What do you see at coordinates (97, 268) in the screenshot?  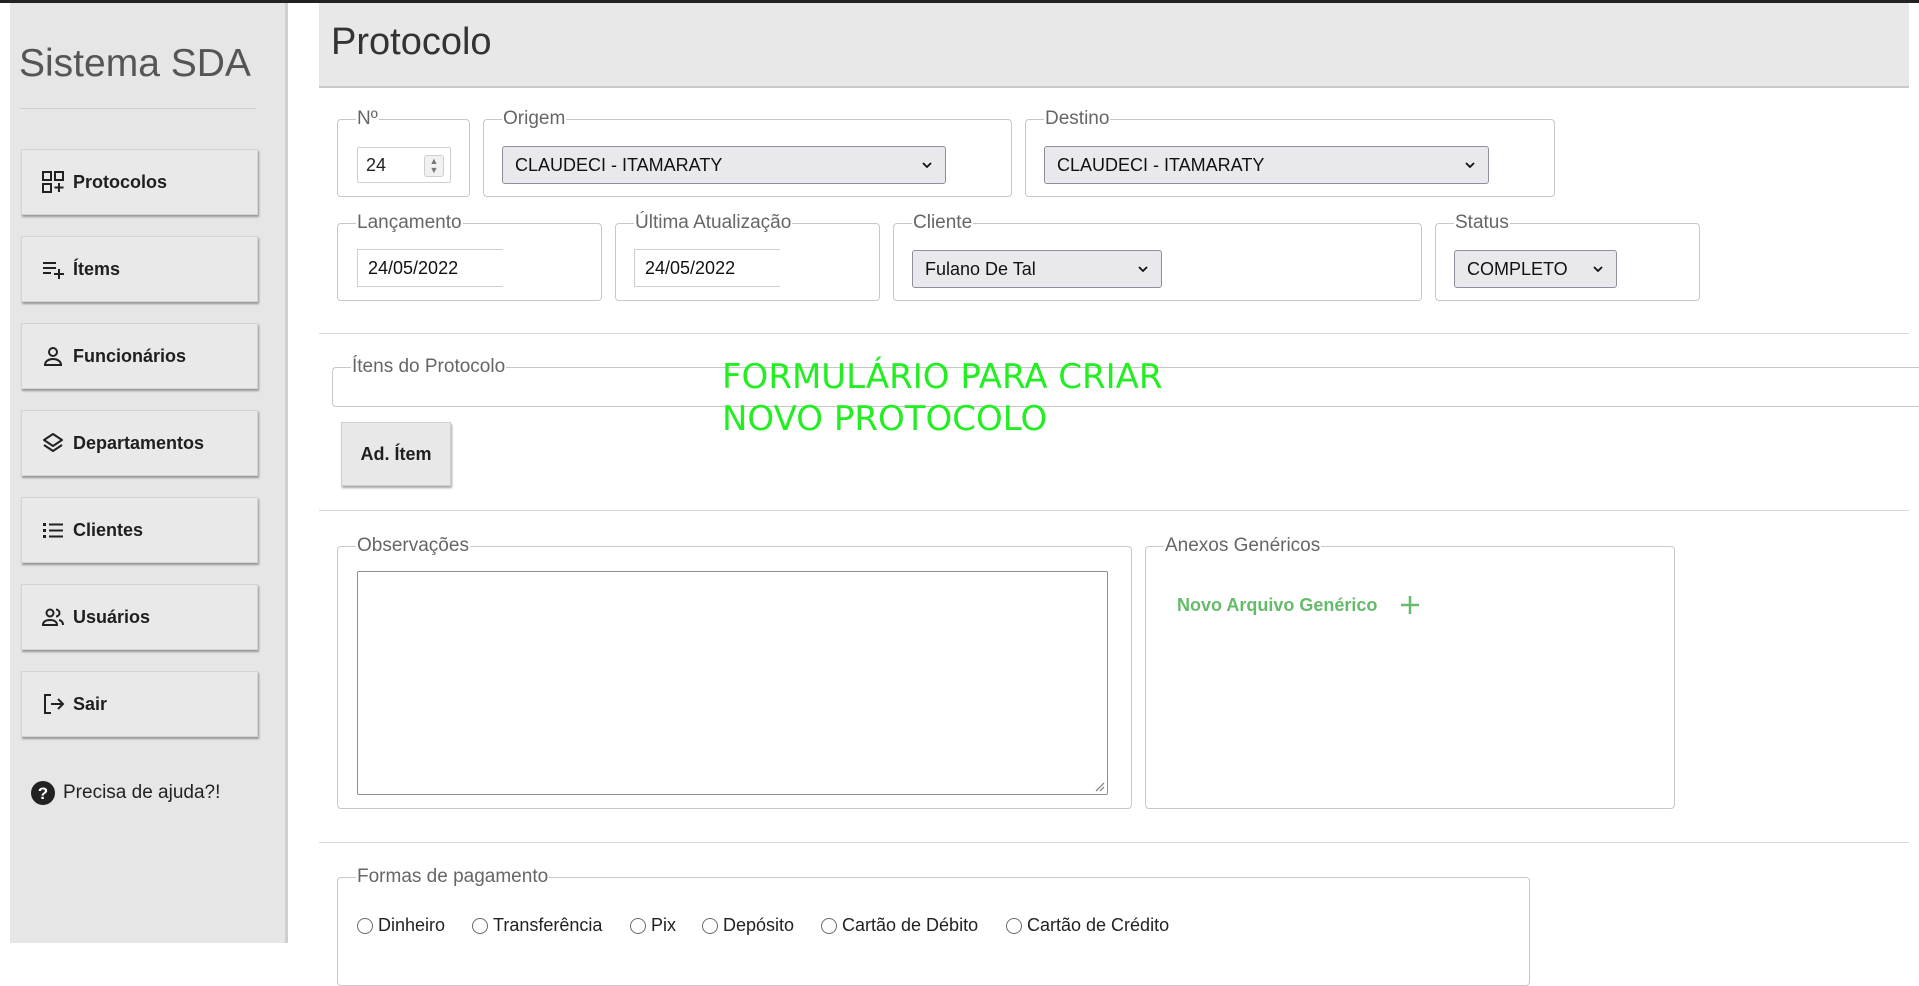 I see `sidebar-item-label: Ítems` at bounding box center [97, 268].